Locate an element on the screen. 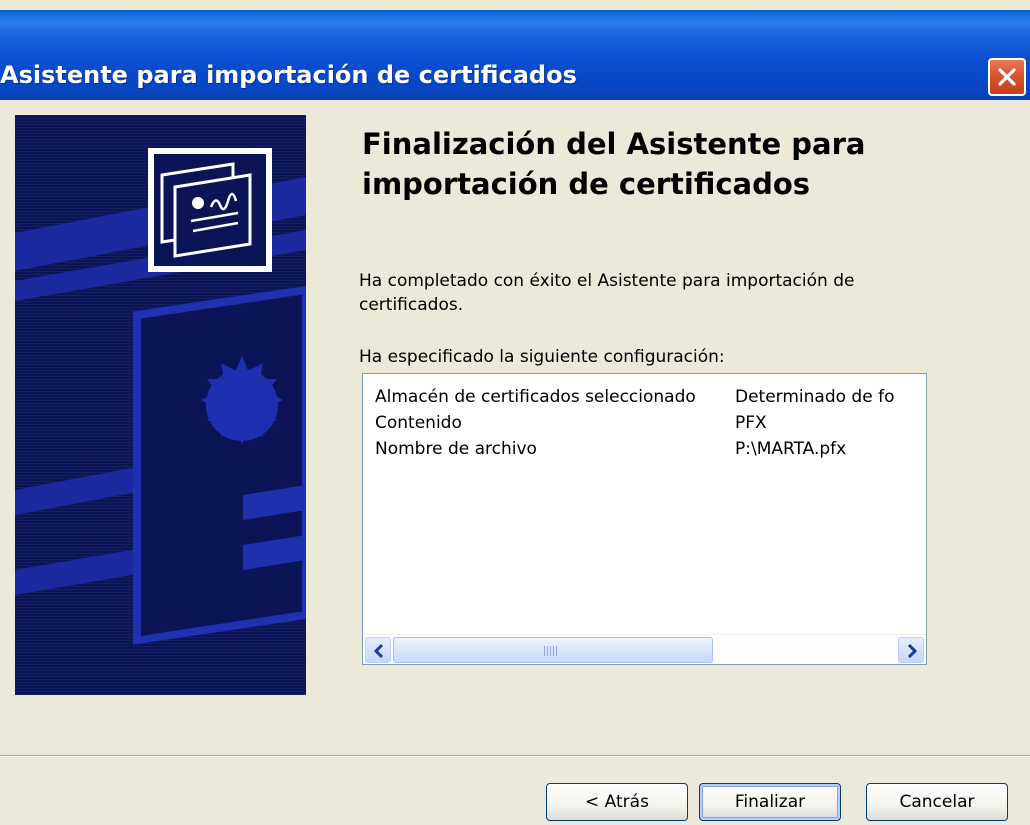 This screenshot has height=825, width=1030. config-value: P:\MARTA.pfx is located at coordinates (791, 449).